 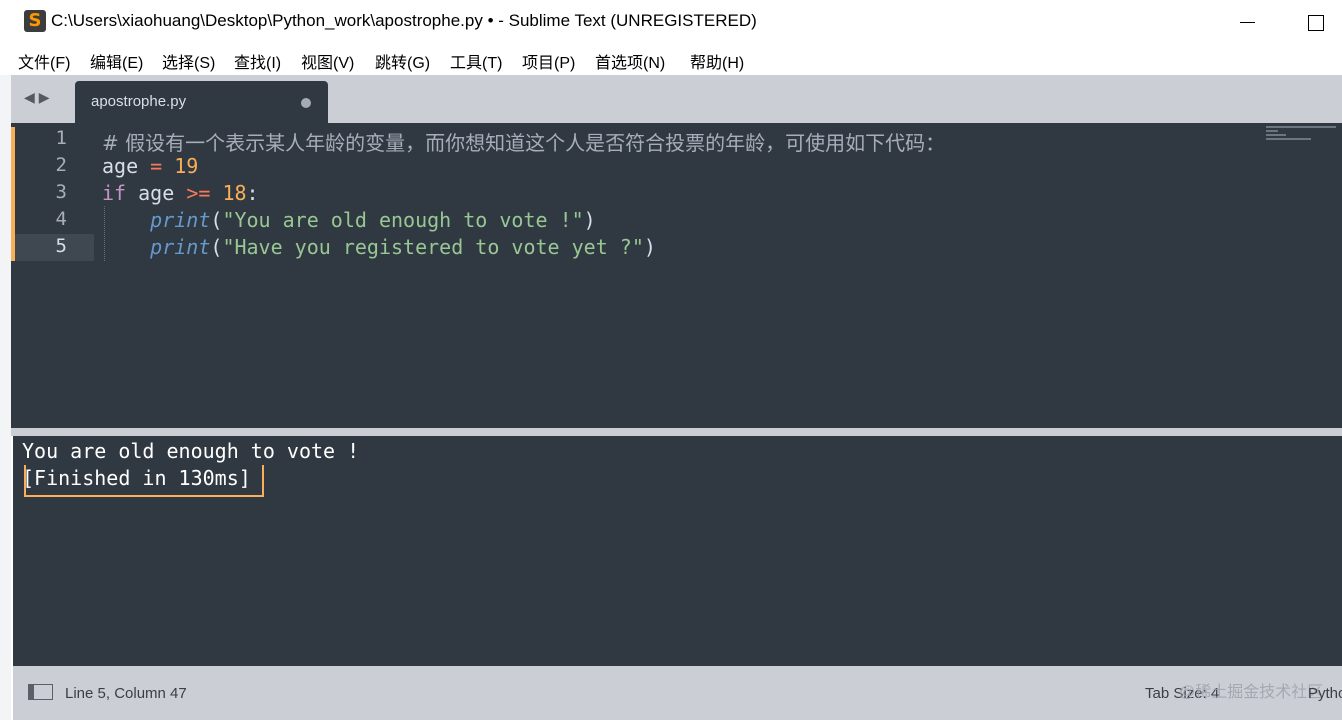 I want to click on minimize-icon, so click(x=1247, y=22).